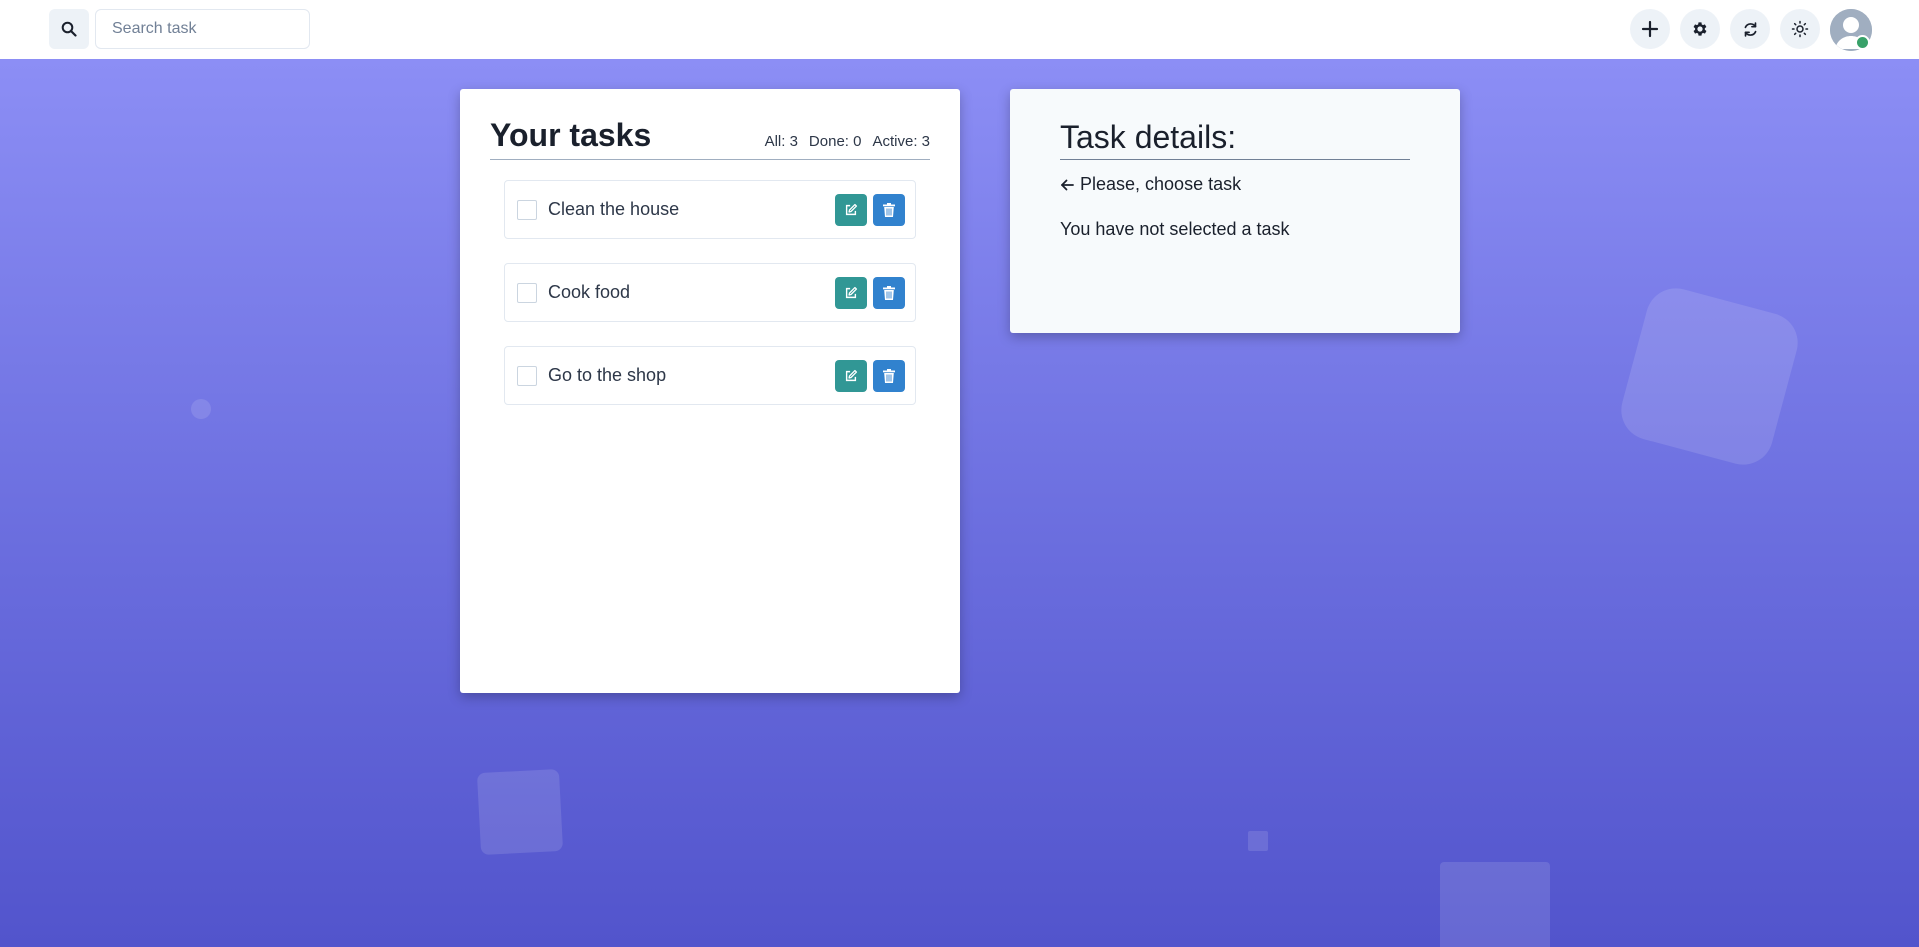 The height and width of the screenshot is (947, 1919). What do you see at coordinates (571, 135) in the screenshot?
I see `page-title: Your tasks` at bounding box center [571, 135].